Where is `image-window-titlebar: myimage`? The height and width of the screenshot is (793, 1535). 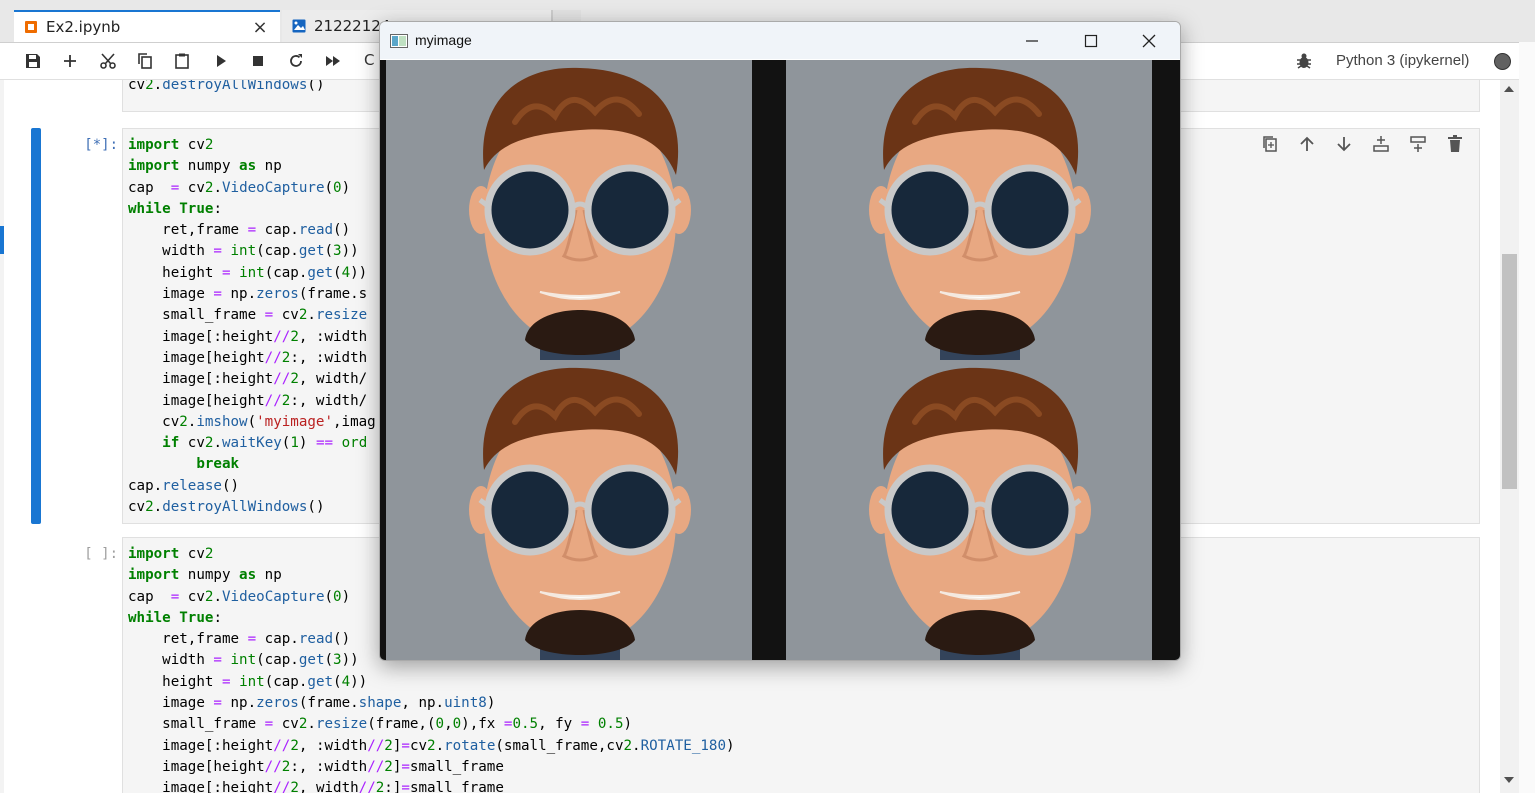 image-window-titlebar: myimage is located at coordinates (780, 40).